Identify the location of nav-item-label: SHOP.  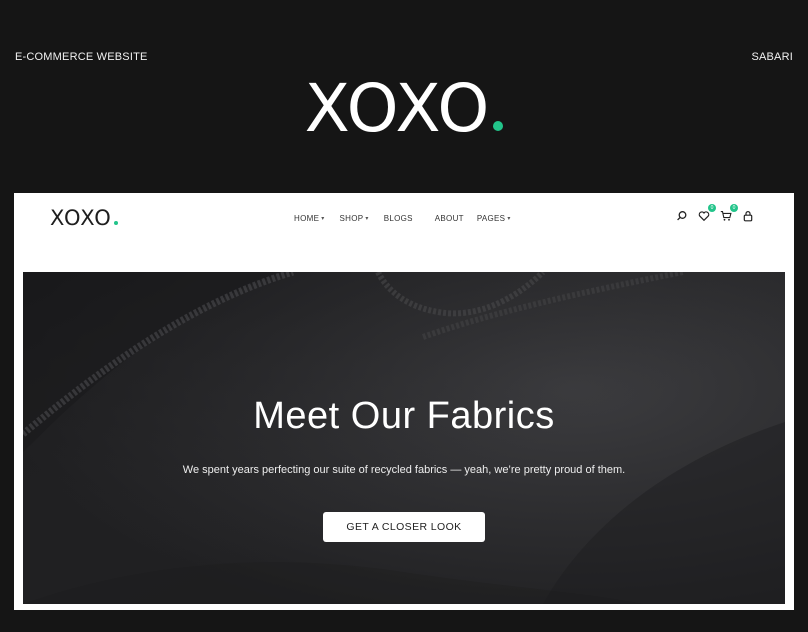
(351, 218).